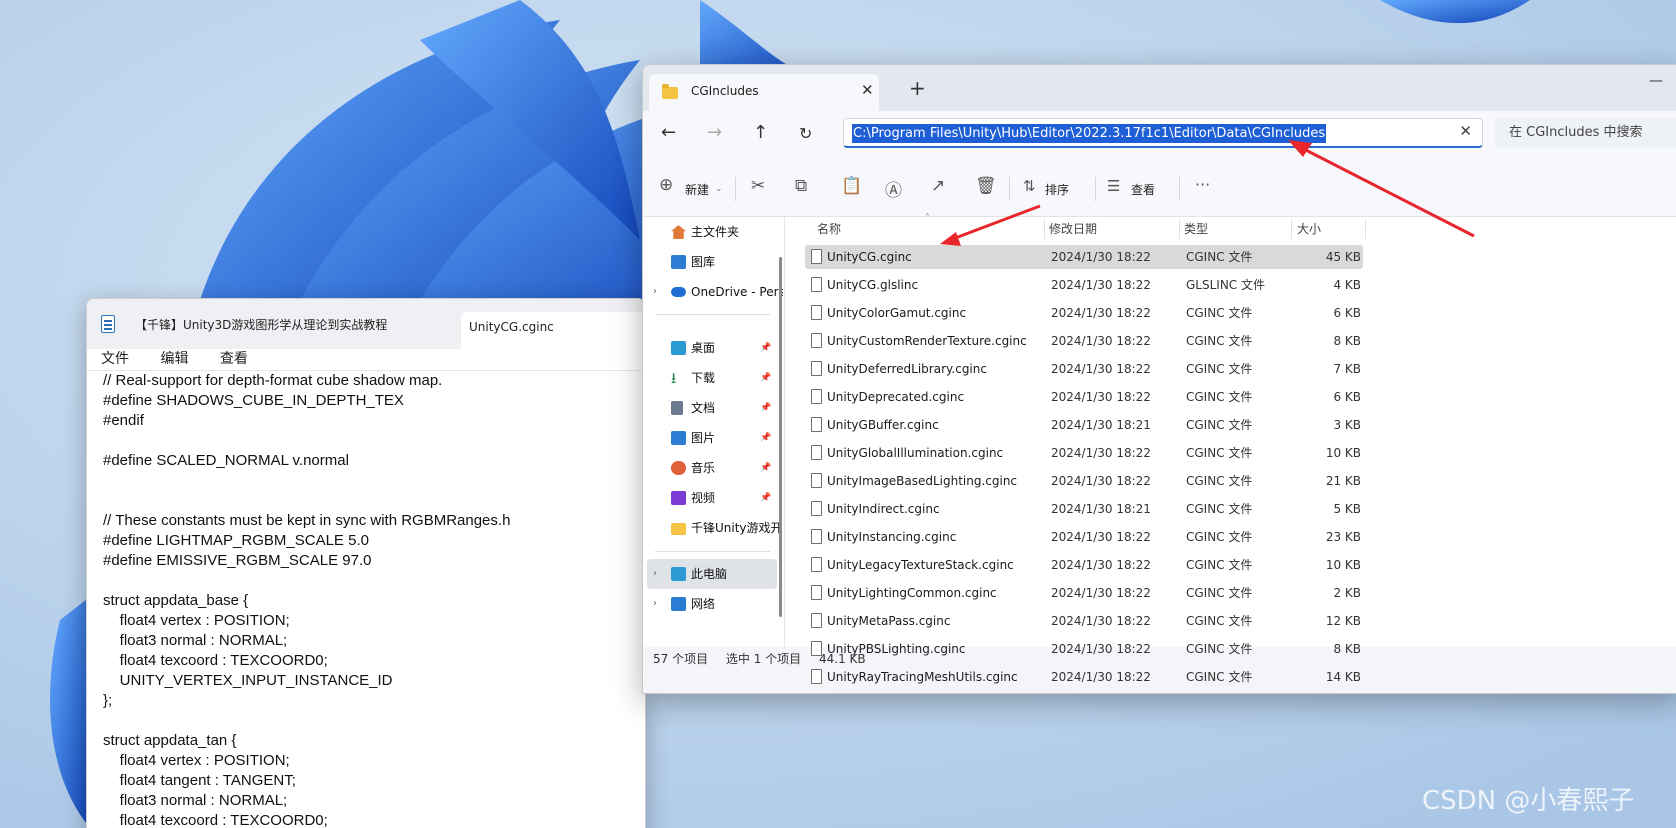  I want to click on nav-home: 主文件夹, so click(713, 232).